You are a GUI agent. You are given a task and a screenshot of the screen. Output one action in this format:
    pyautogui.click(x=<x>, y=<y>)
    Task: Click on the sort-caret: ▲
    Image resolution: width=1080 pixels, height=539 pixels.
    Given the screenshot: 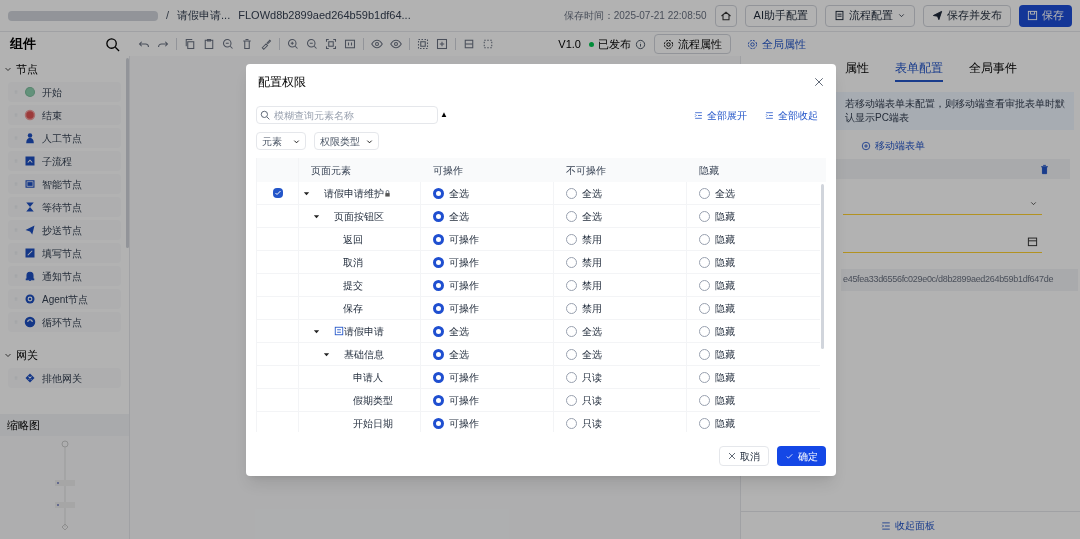 What is the action you would take?
    pyautogui.click(x=444, y=115)
    